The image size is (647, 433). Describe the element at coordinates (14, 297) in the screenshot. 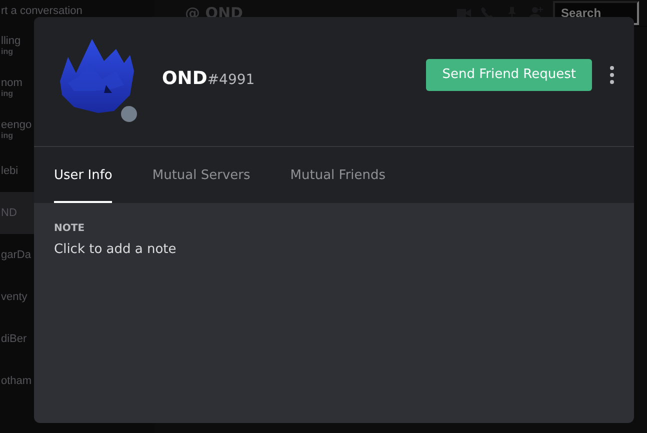

I see `conversation-name: venty` at that location.